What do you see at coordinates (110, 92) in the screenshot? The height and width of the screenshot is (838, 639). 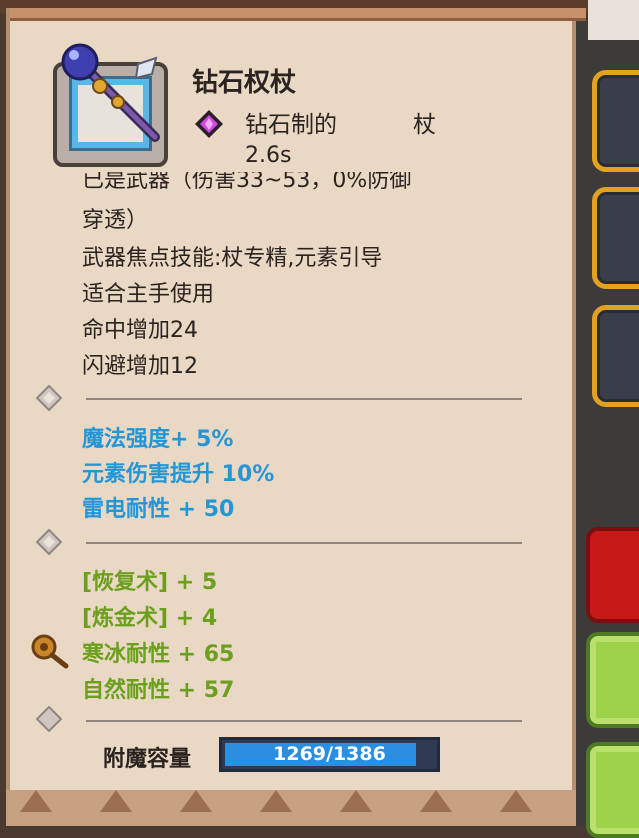 I see `diamond-staff-icon` at bounding box center [110, 92].